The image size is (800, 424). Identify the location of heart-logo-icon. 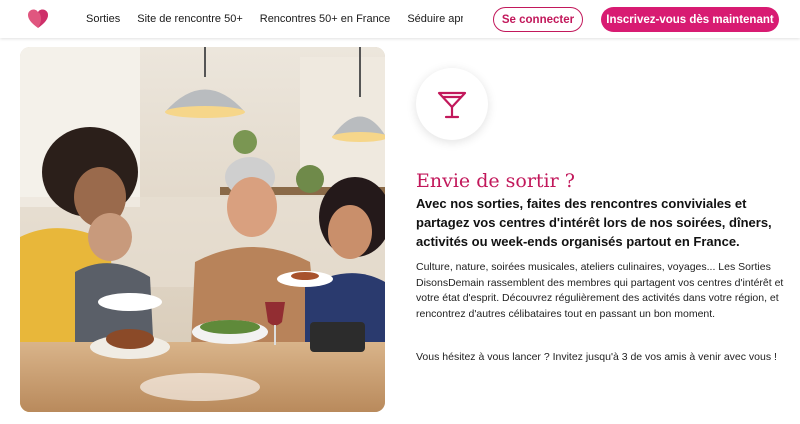
(38, 19).